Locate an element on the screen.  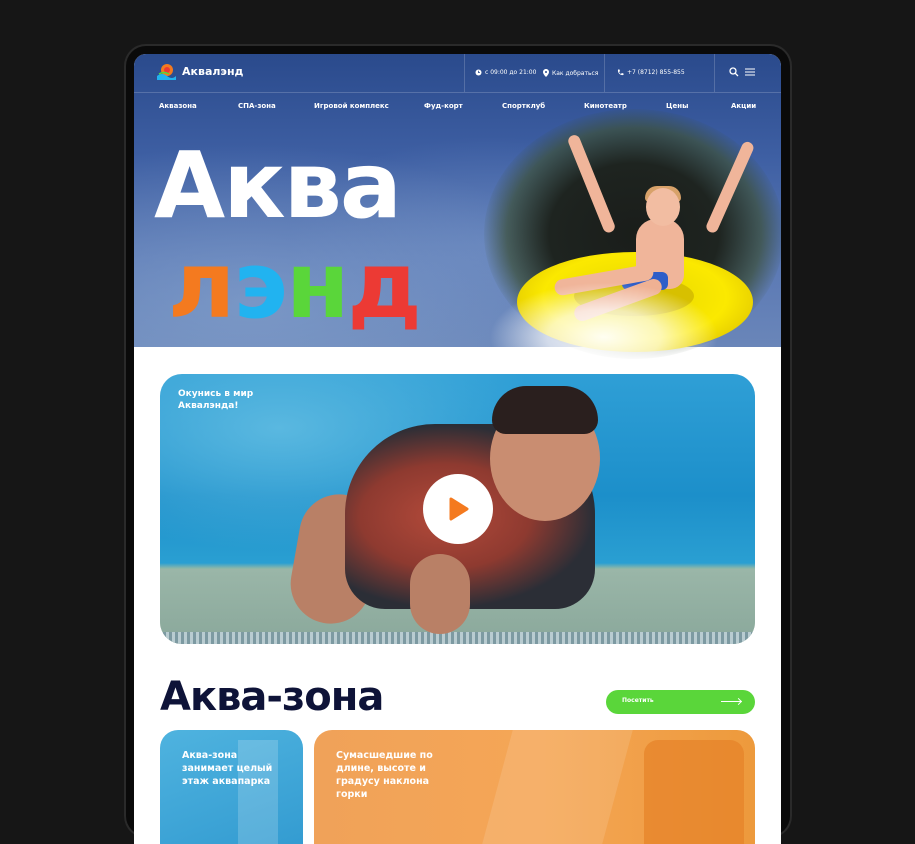
play-button is located at coordinates (458, 509).